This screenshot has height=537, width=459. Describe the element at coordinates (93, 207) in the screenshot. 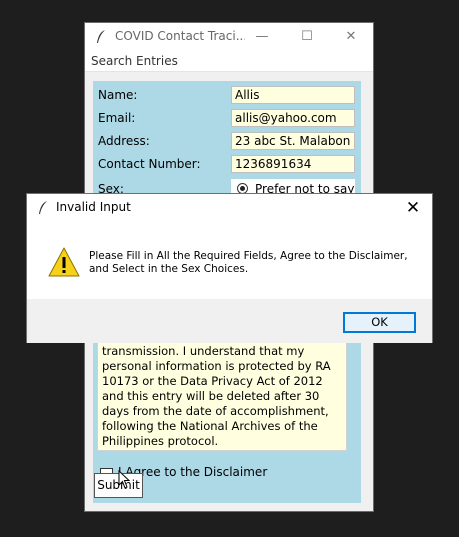

I see `dialog-title: Invalid Input` at that location.